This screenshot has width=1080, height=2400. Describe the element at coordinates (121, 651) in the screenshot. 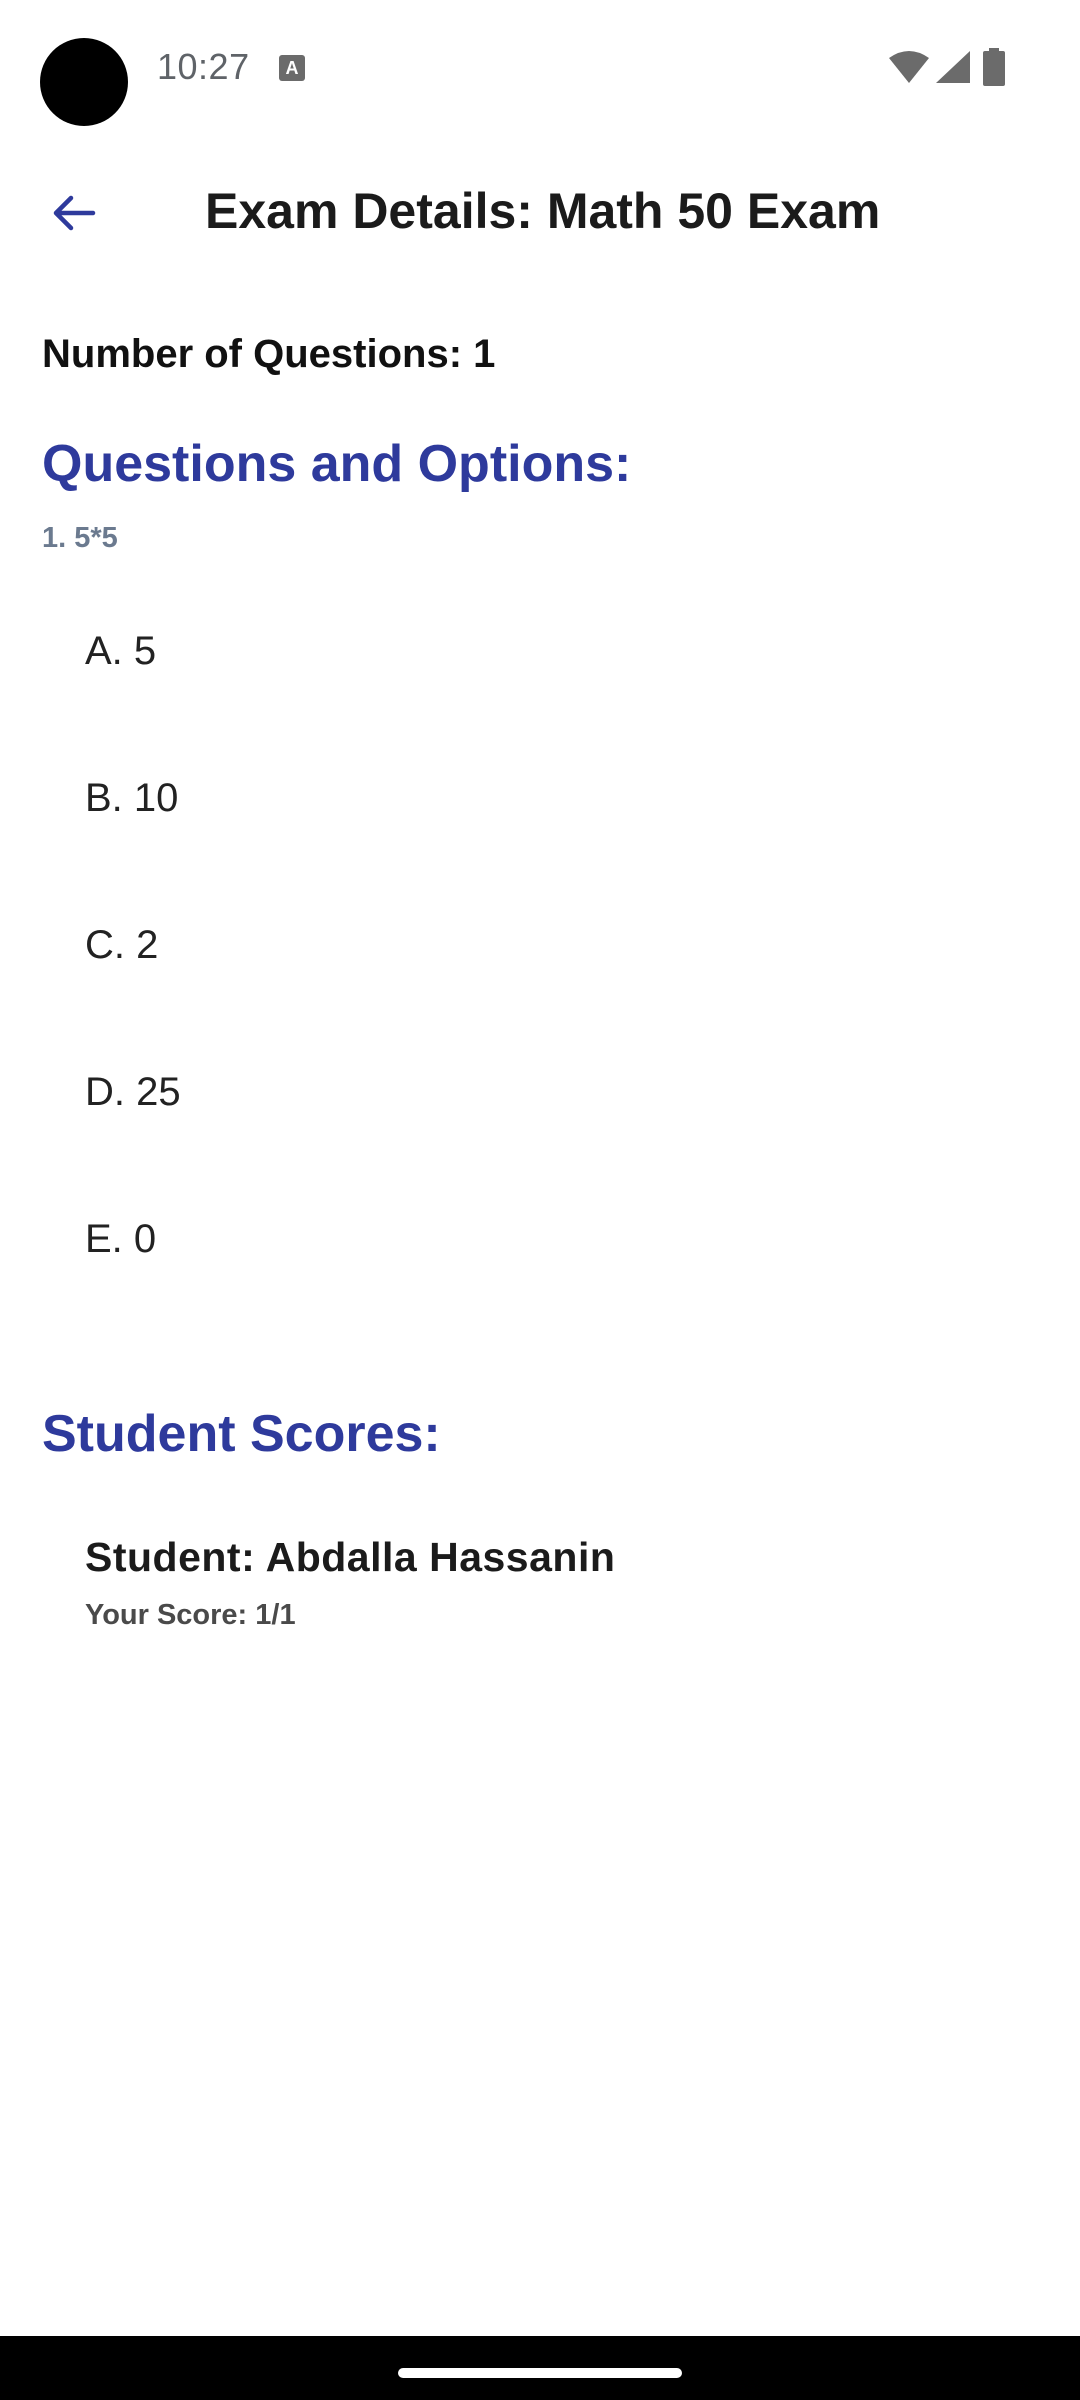

I see `option-a: A. 5` at that location.